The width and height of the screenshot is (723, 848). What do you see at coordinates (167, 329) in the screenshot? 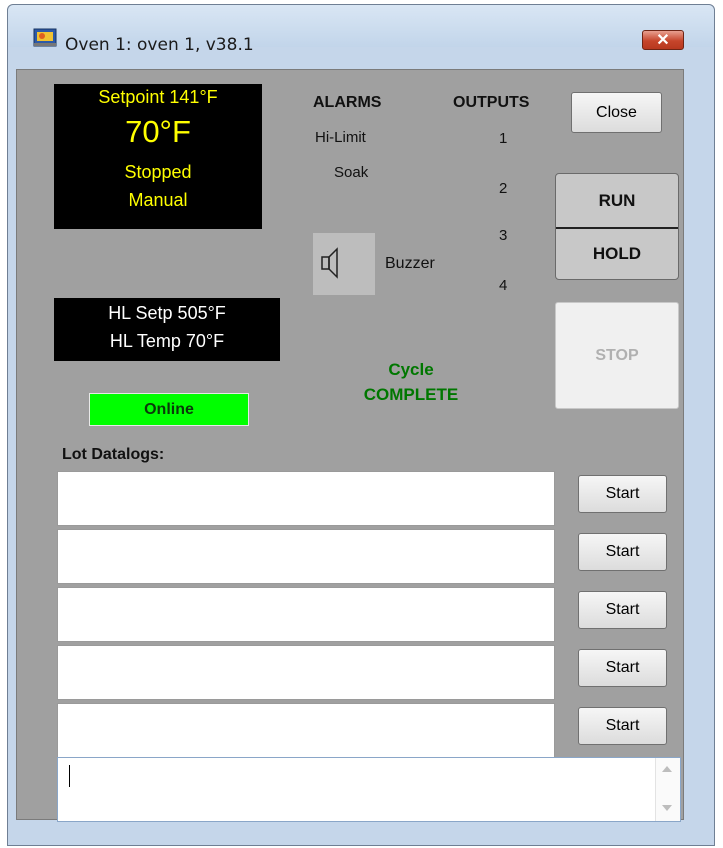
I see `hi-limit-display: HL Setp 505°F HL Temp 70°F` at bounding box center [167, 329].